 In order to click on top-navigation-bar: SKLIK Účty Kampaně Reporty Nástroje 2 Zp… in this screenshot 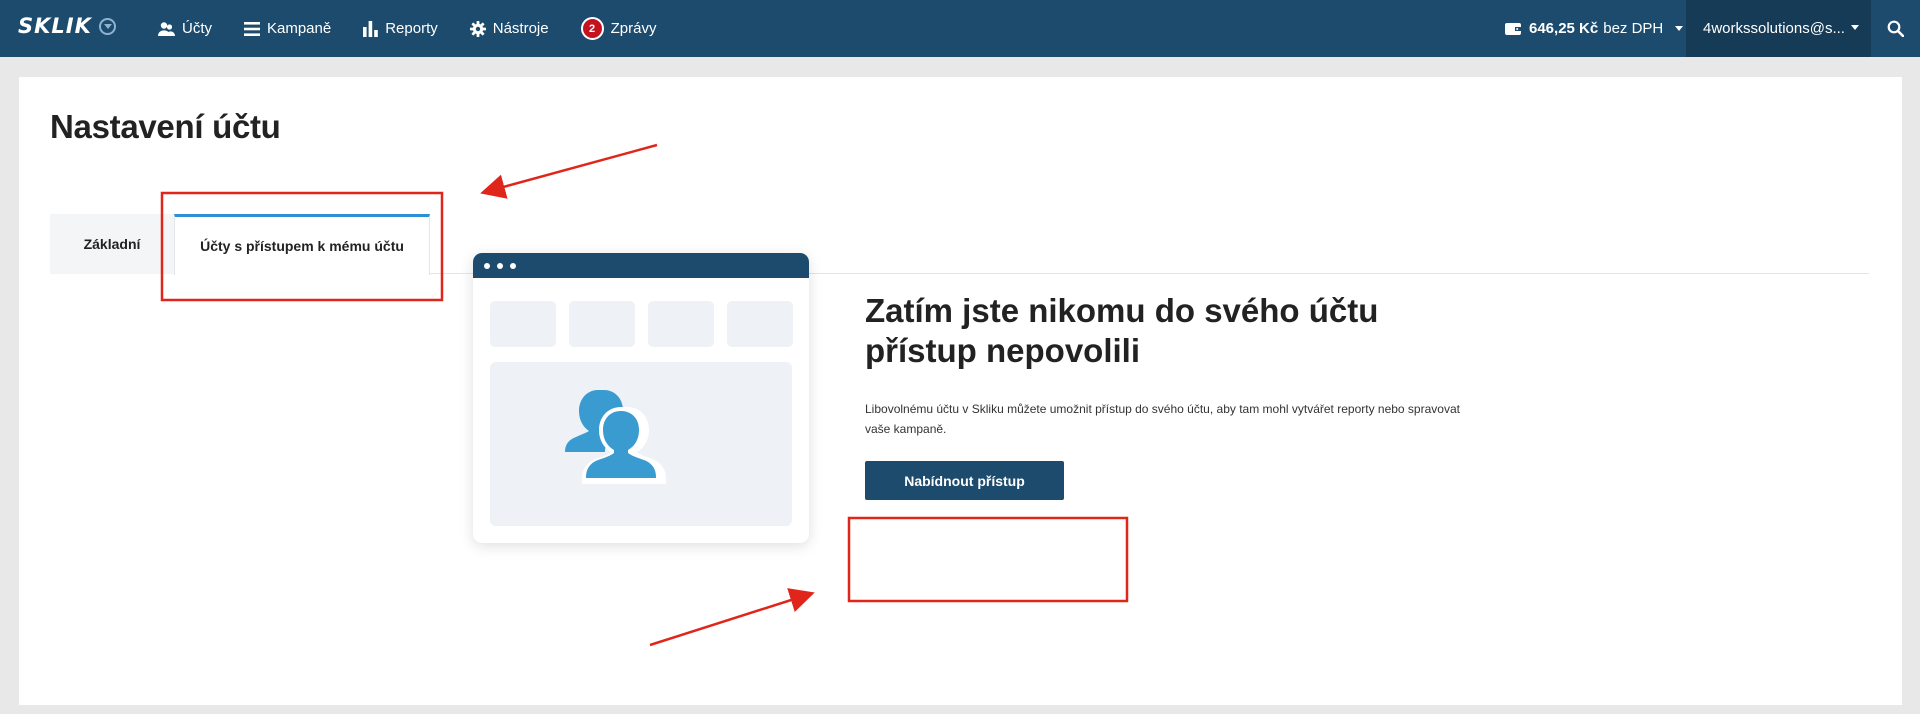, I will do `click(960, 28)`.